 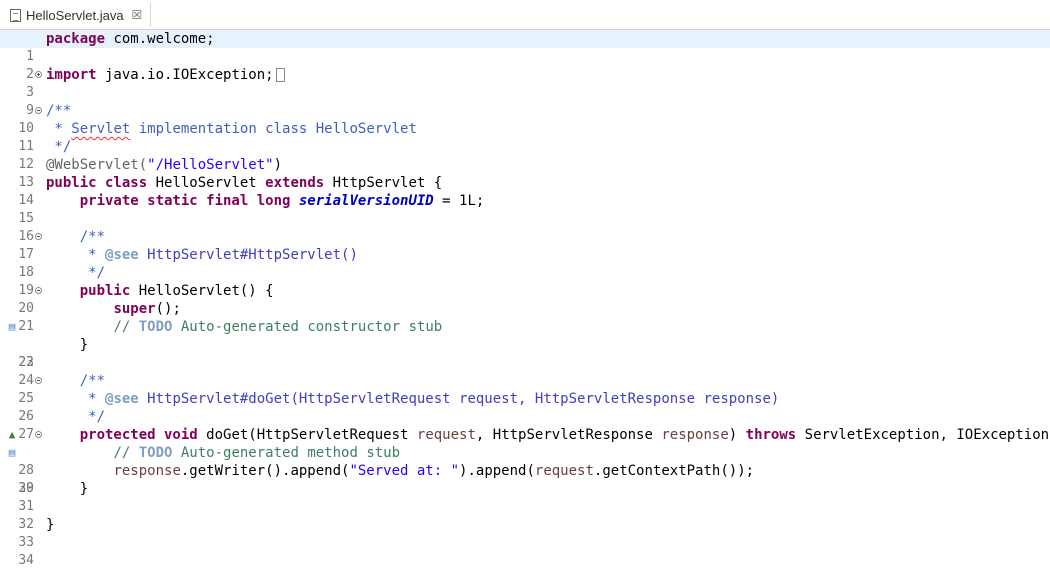 I want to click on code-line: 21 super();, so click(x=525, y=317).